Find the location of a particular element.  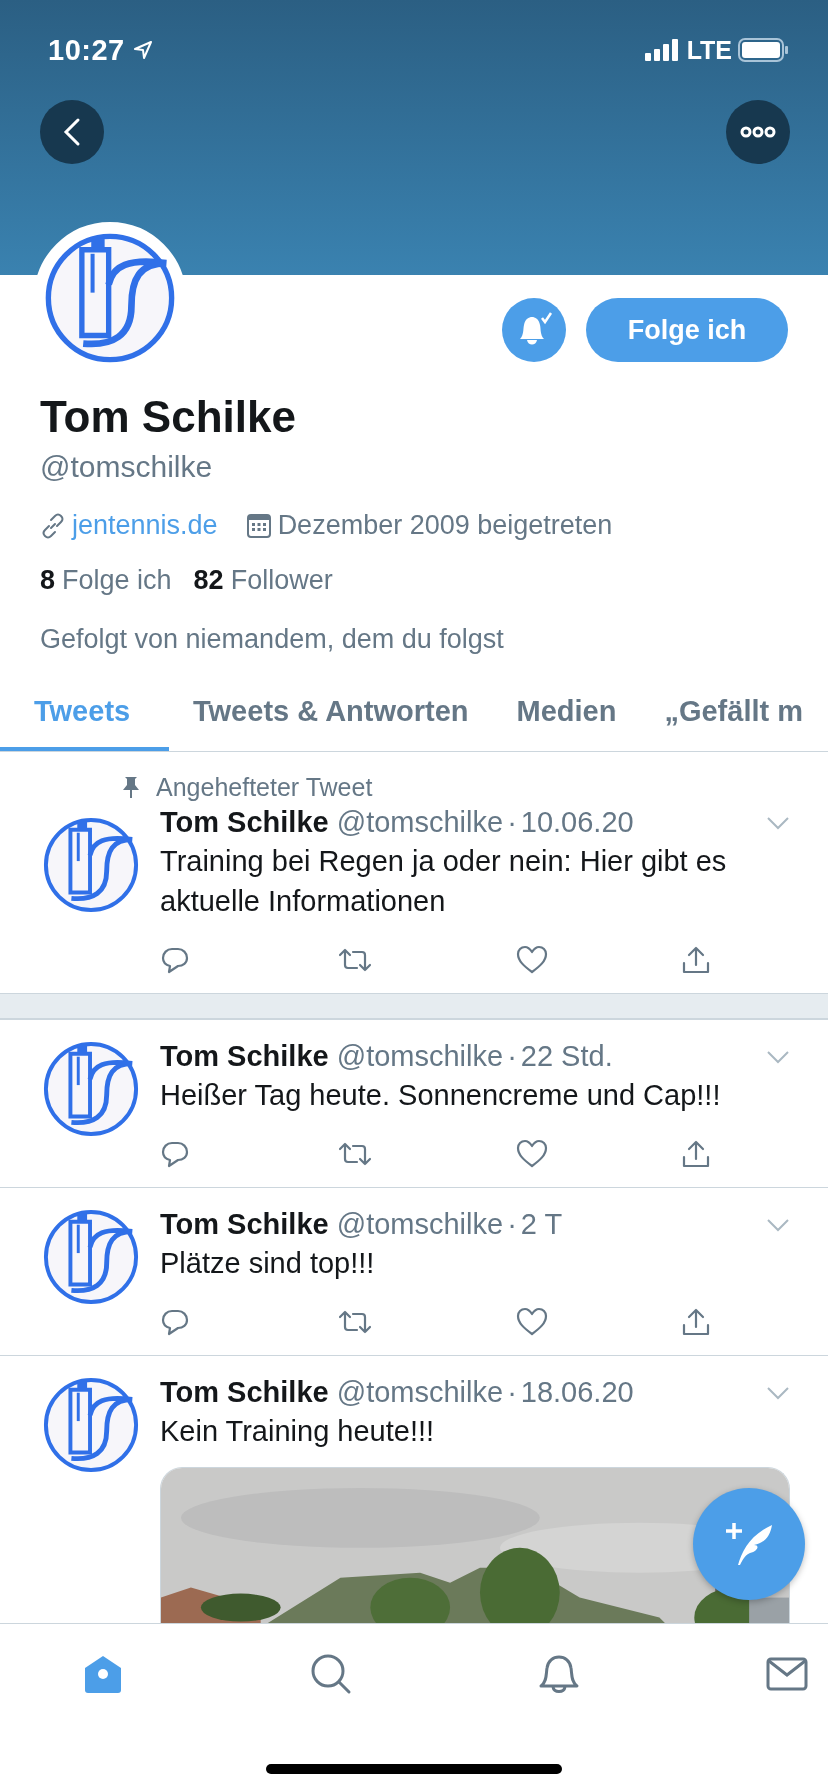

calendar-icon is located at coordinates (258, 525).